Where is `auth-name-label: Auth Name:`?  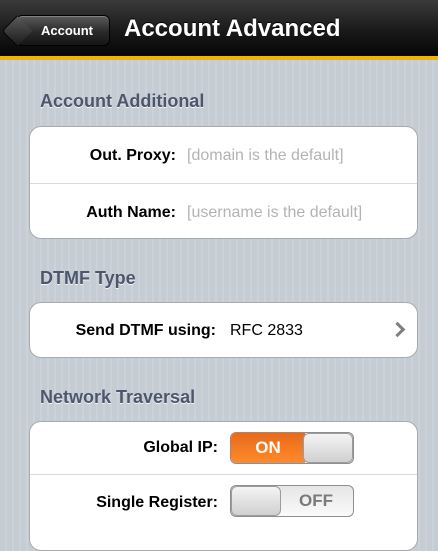 auth-name-label: Auth Name: is located at coordinates (131, 212).